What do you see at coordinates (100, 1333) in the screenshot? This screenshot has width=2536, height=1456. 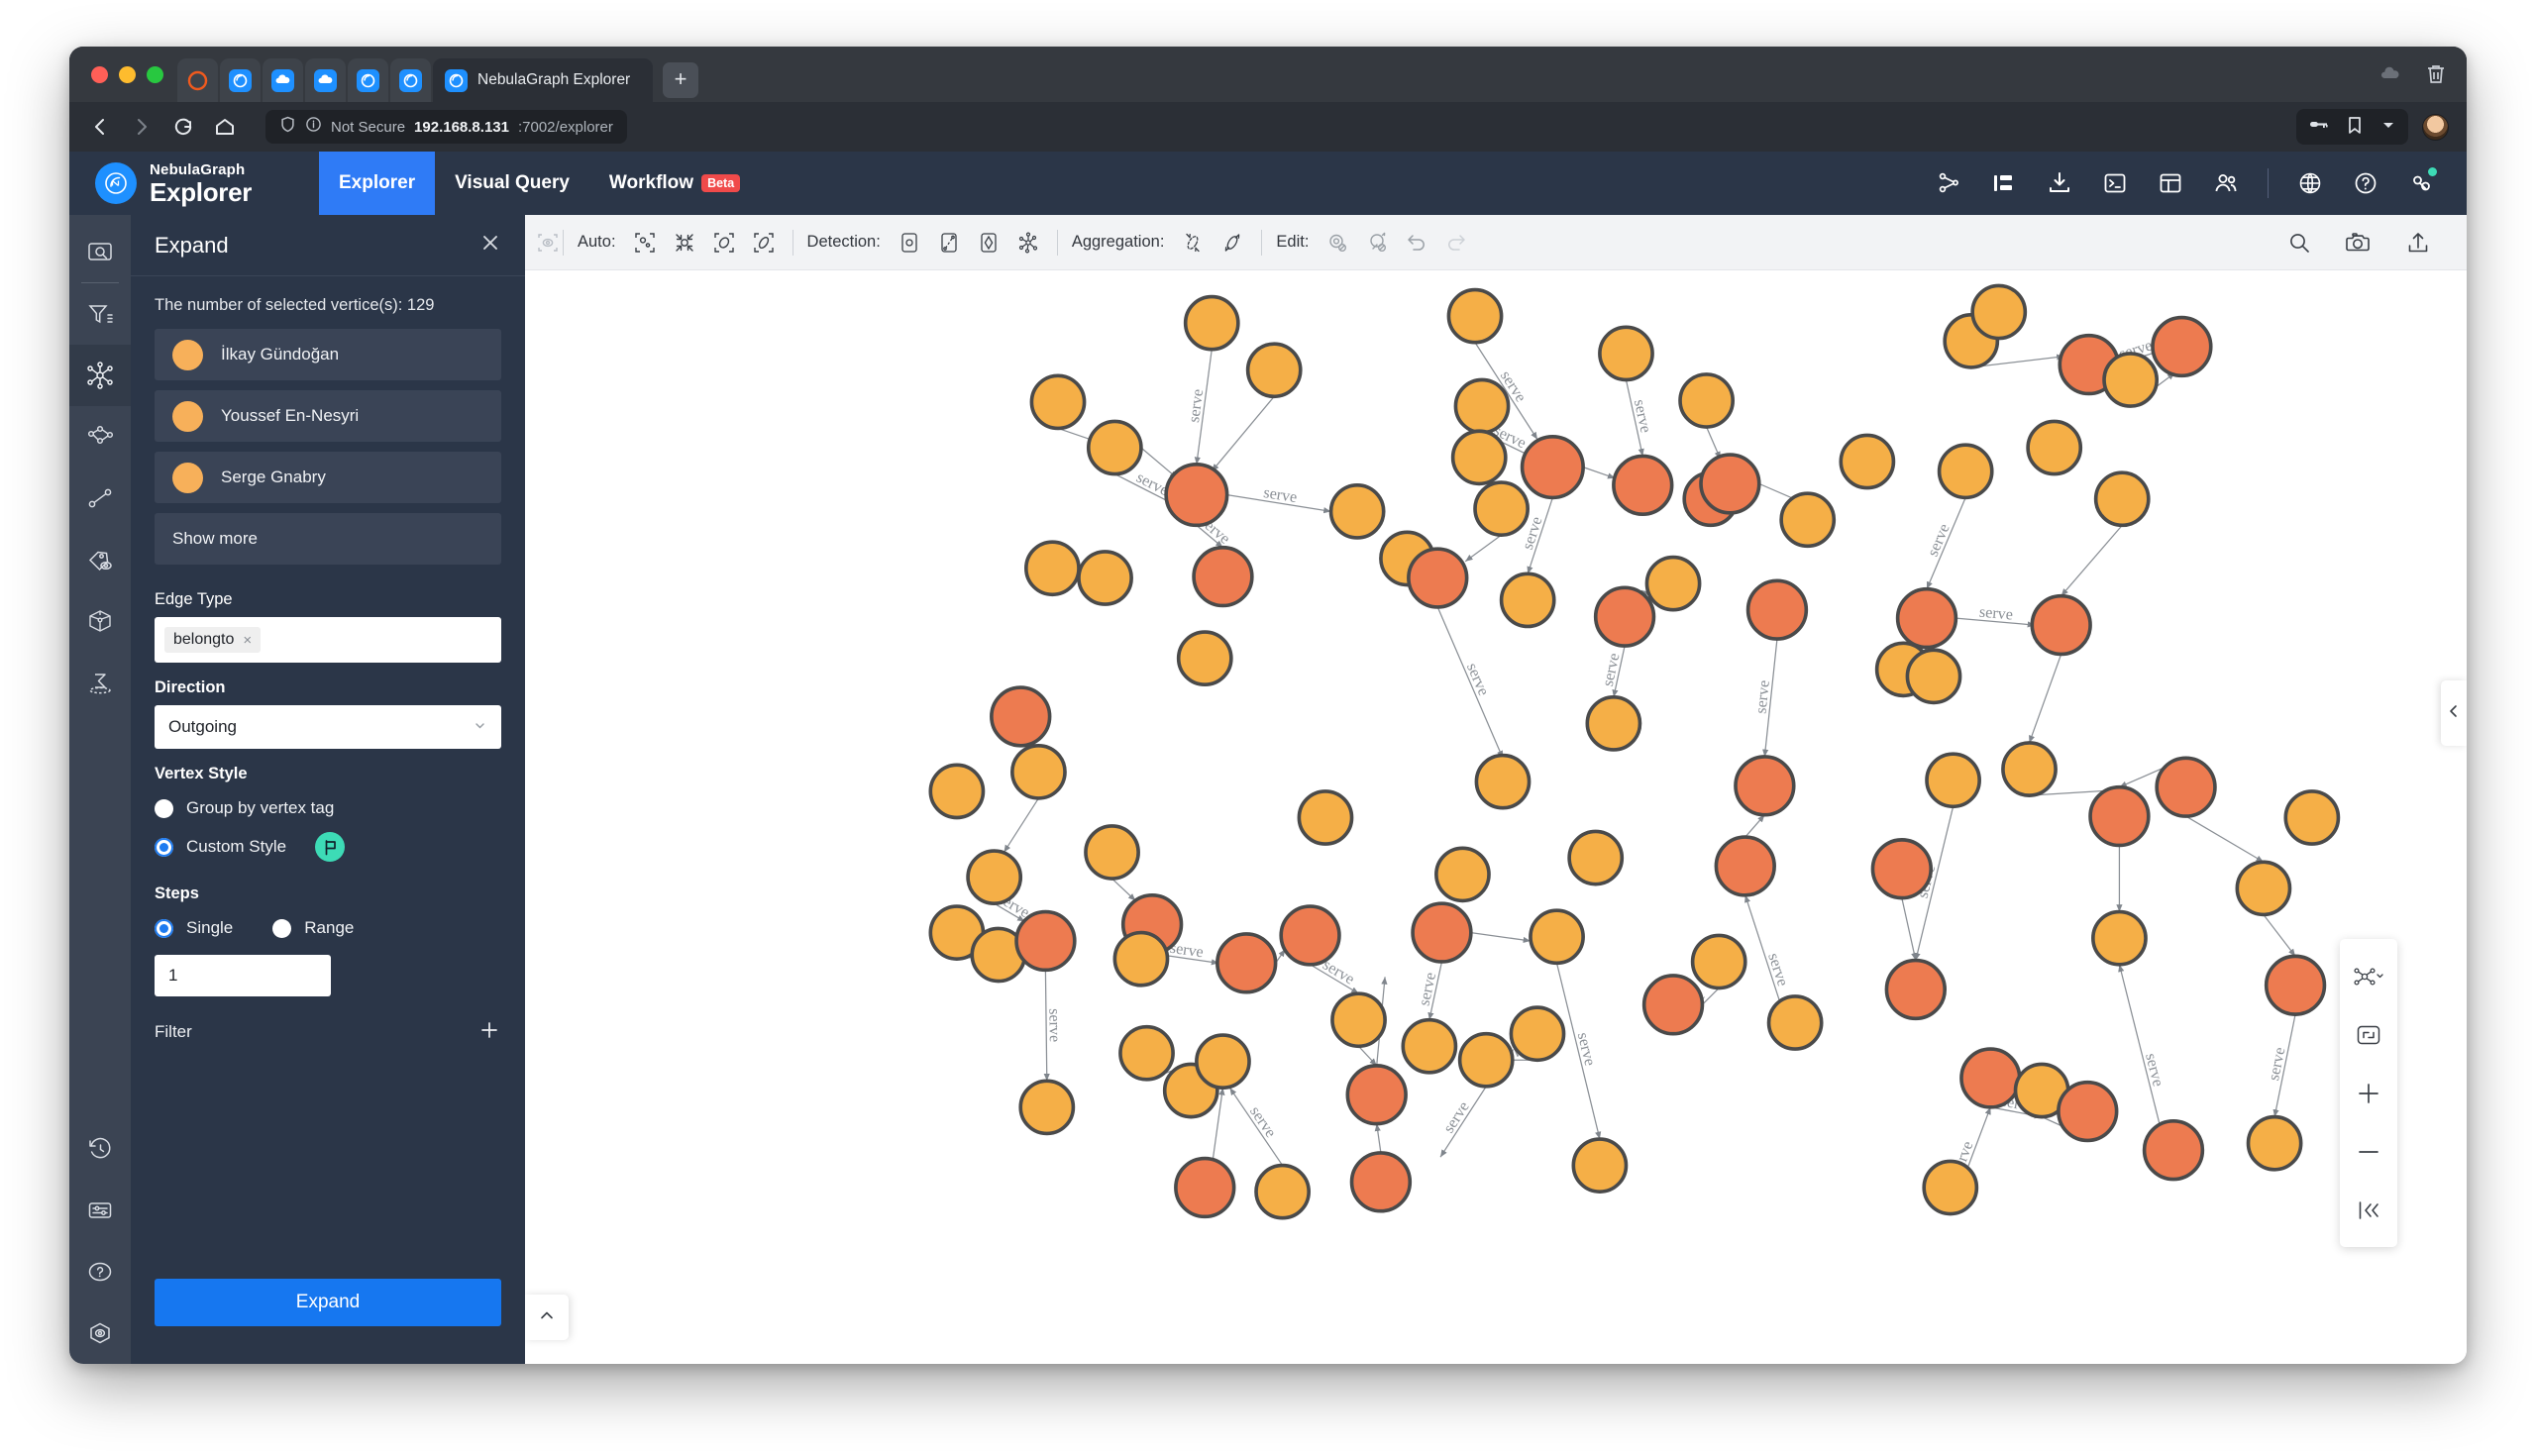 I see `sidebar-item-profile` at bounding box center [100, 1333].